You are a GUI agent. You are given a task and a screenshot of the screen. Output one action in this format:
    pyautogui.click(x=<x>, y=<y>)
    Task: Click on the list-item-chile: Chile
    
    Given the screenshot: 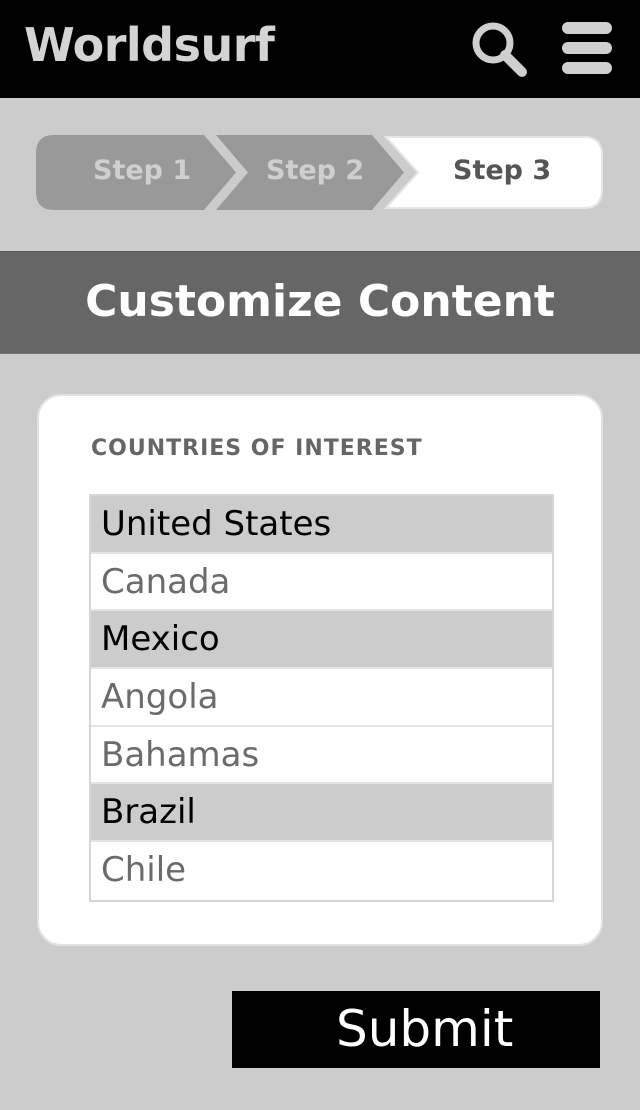 What is the action you would take?
    pyautogui.click(x=321, y=871)
    